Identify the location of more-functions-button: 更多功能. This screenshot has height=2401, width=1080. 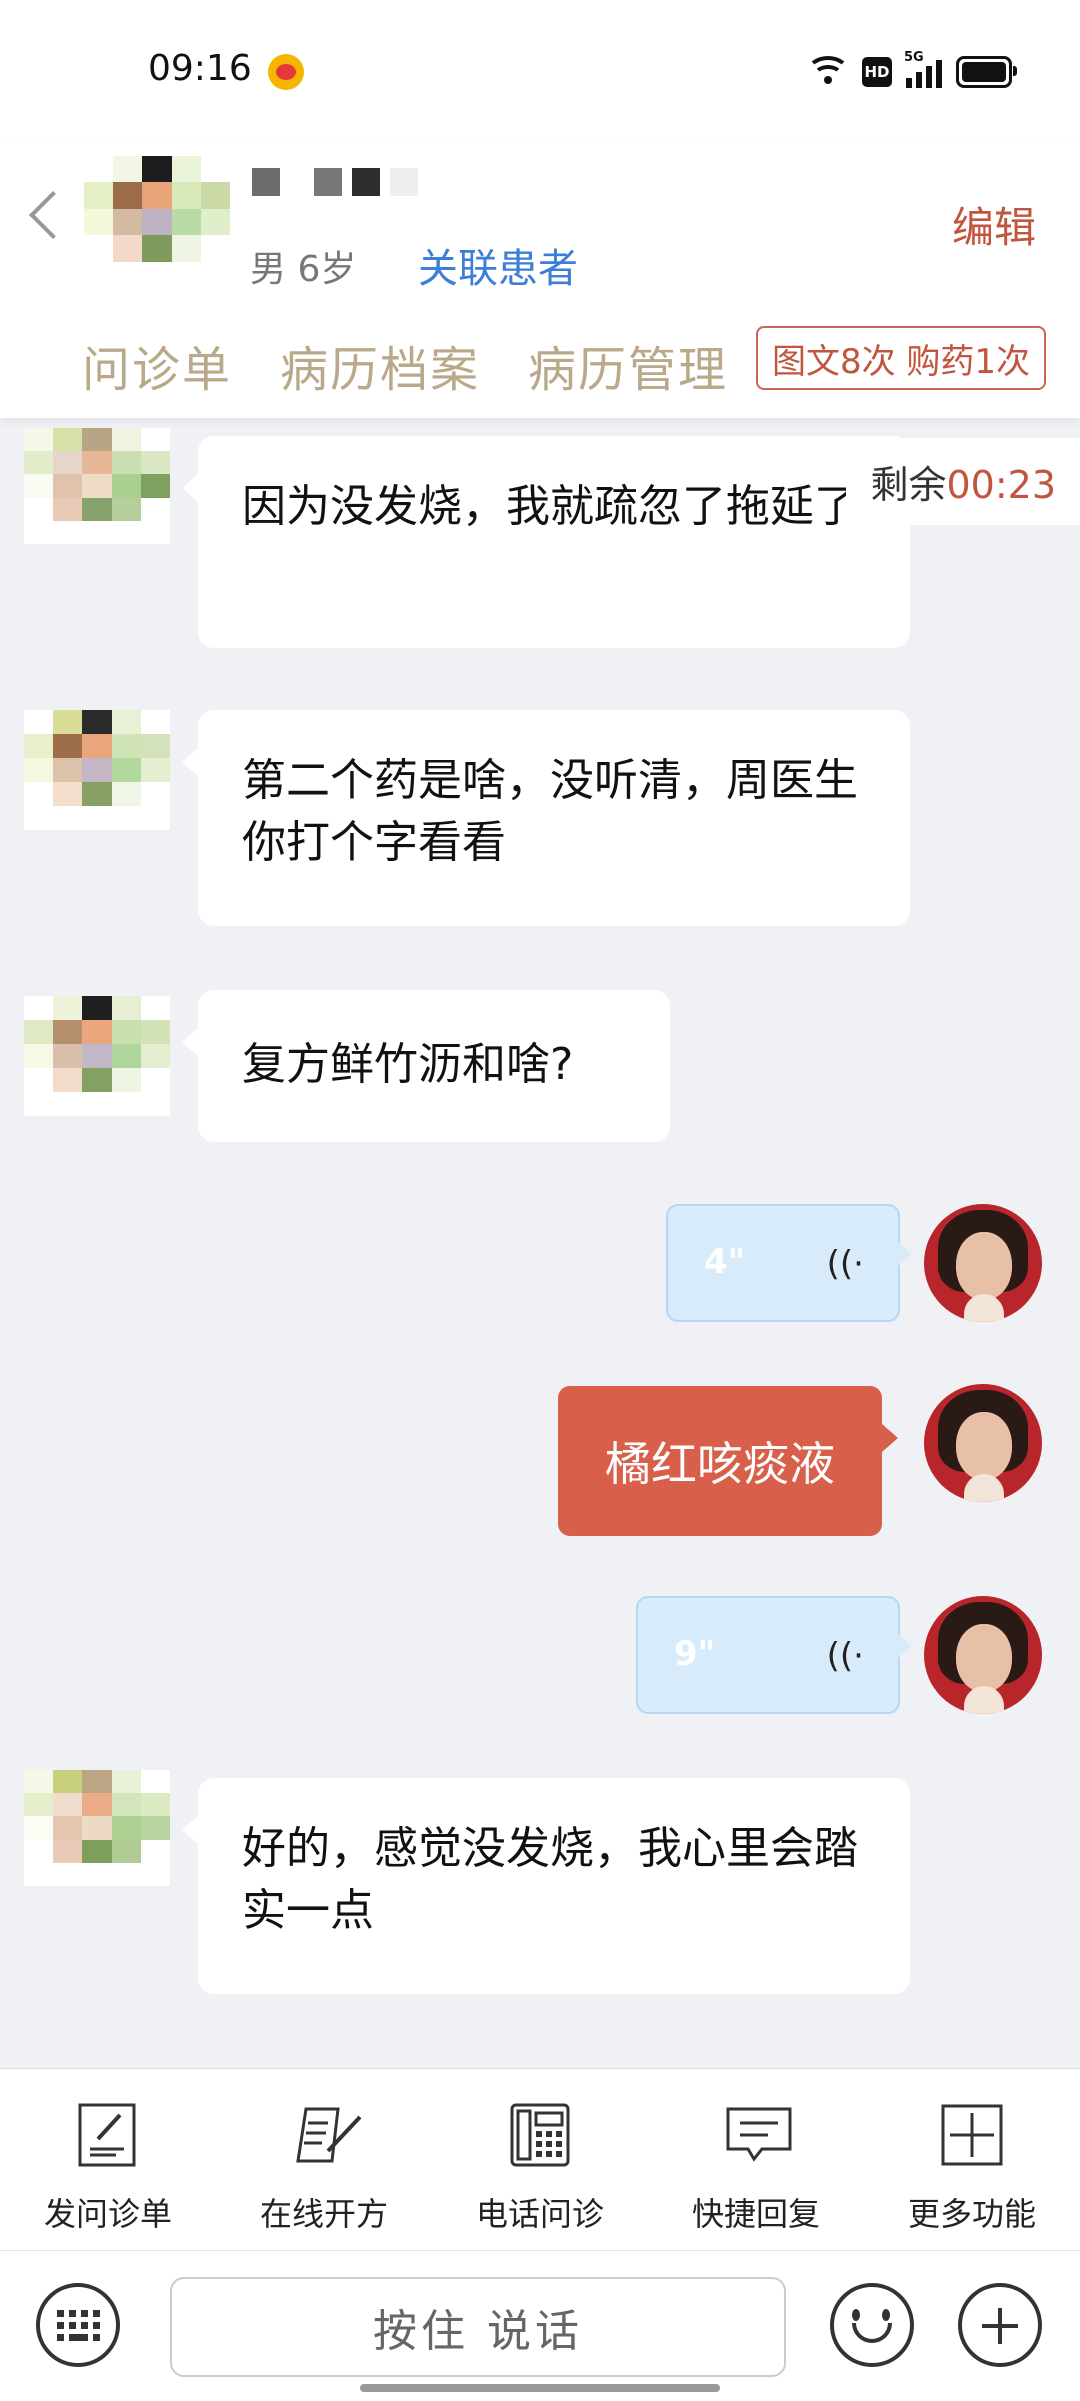
(972, 2160).